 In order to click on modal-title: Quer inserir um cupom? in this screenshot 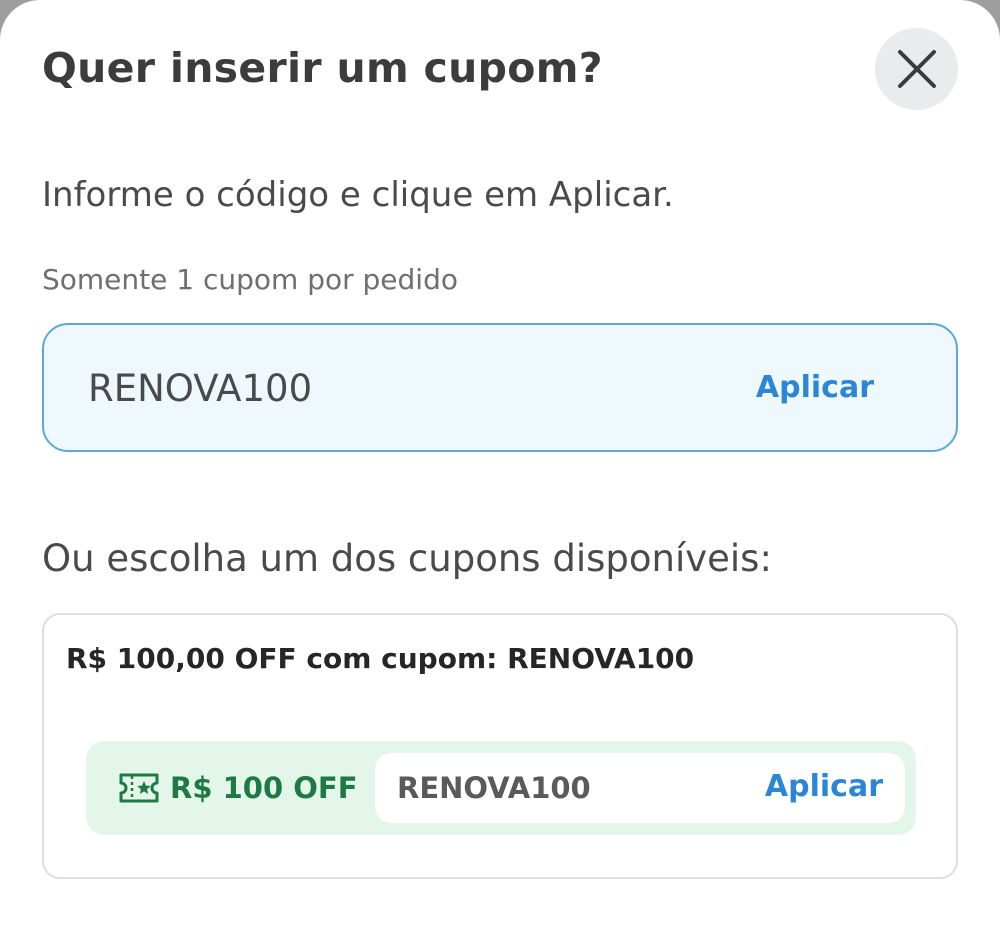, I will do `click(322, 68)`.